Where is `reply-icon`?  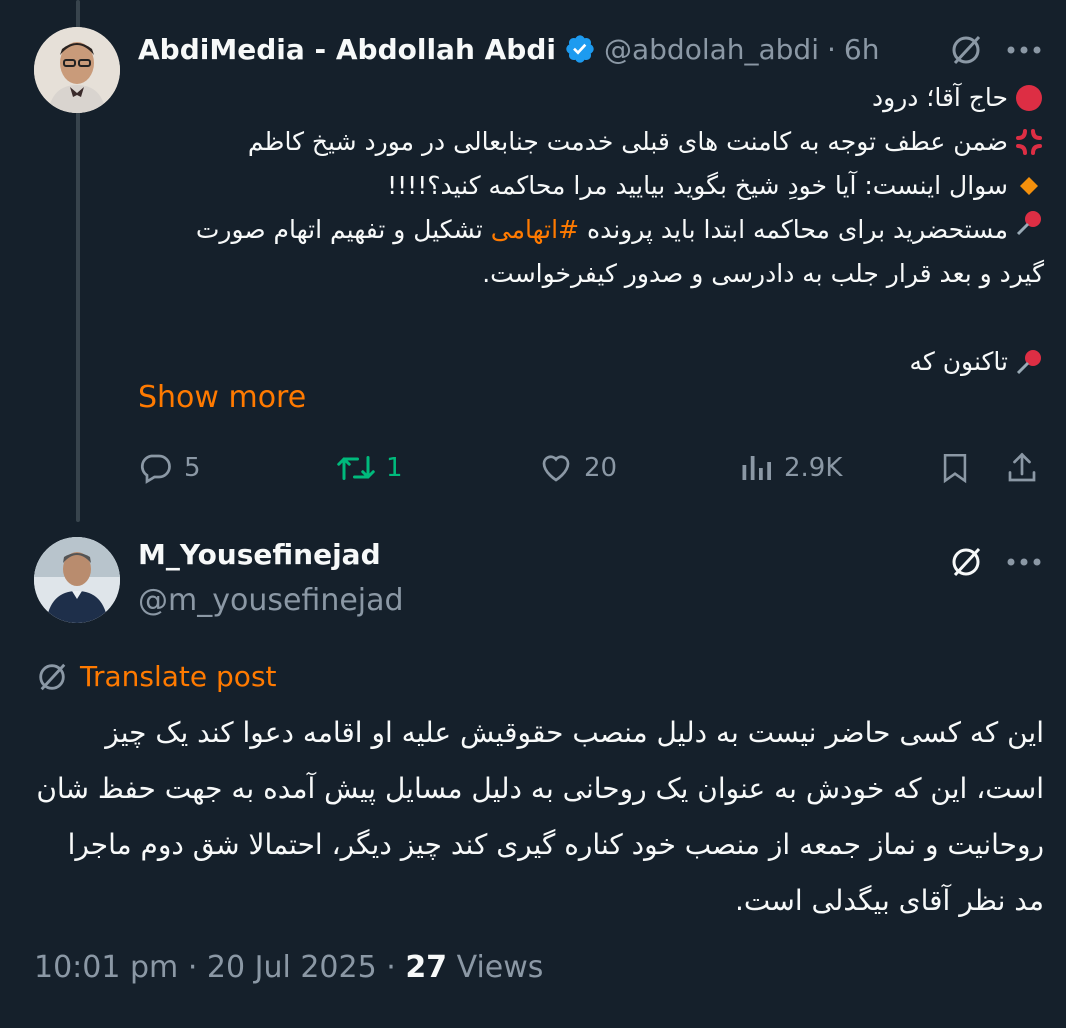
reply-icon is located at coordinates (155, 469).